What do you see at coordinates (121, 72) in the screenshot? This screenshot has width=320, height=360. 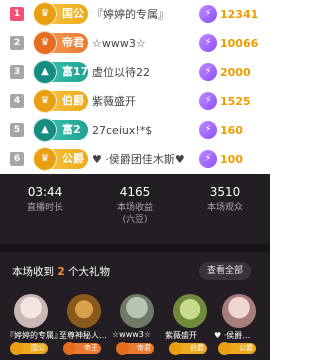 I see `user-name: 虚位以待22` at bounding box center [121, 72].